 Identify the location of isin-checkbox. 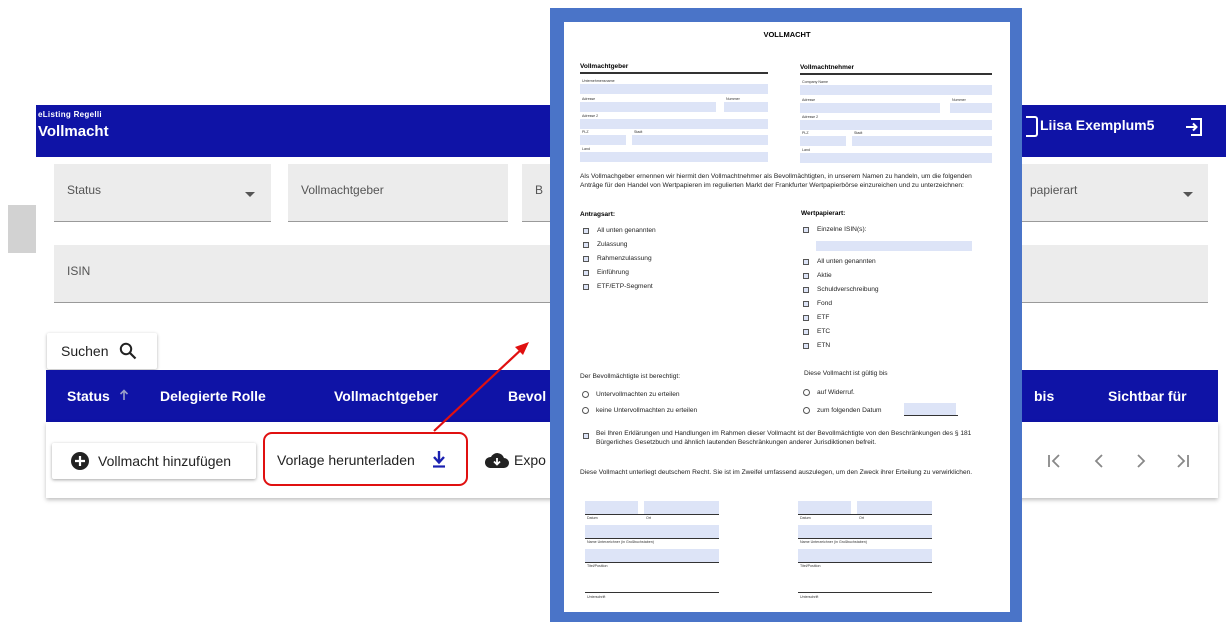
(806, 230).